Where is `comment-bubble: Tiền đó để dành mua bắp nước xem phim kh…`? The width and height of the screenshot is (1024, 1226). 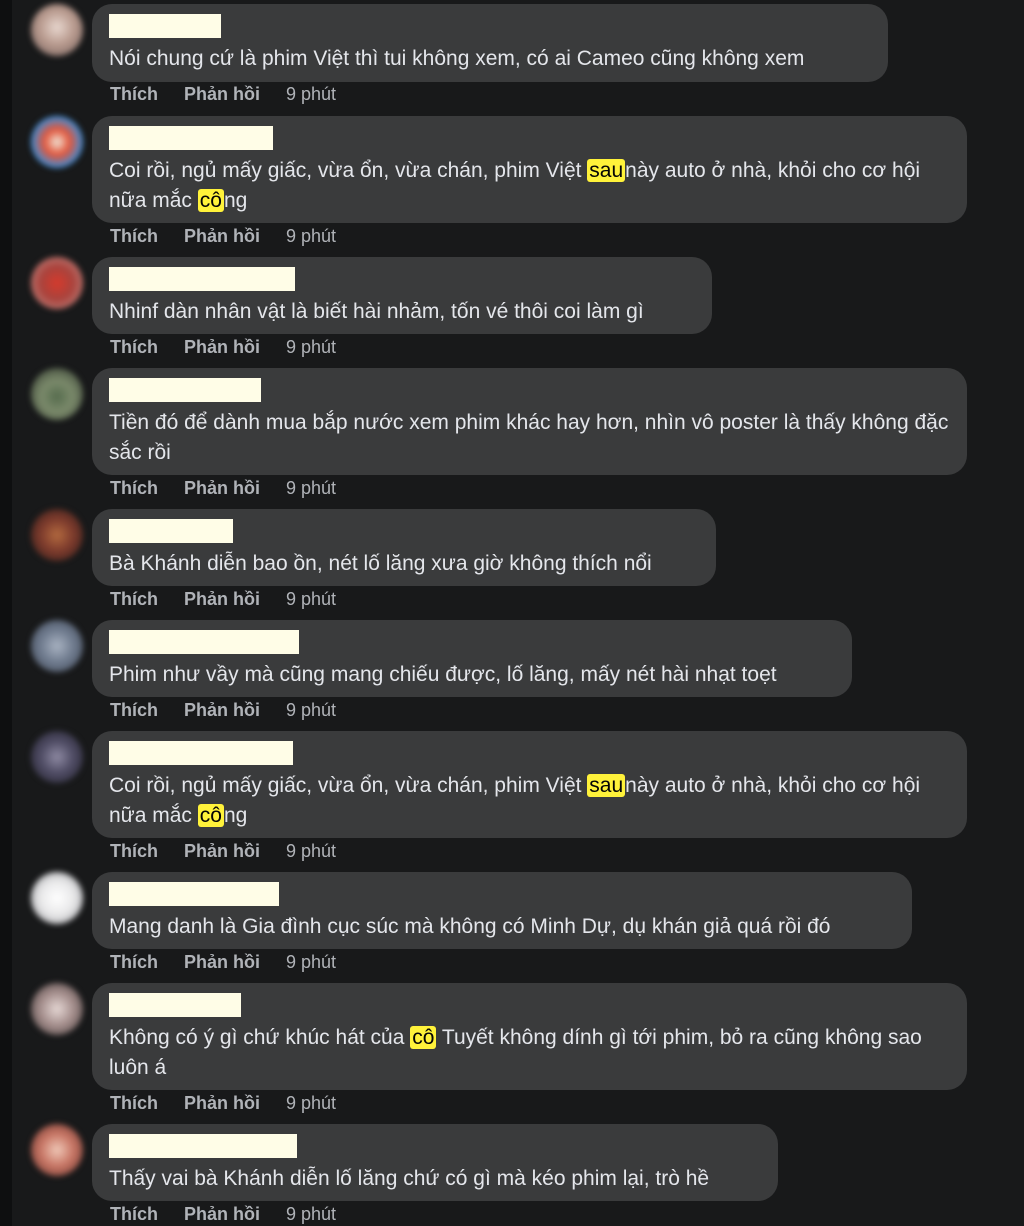 comment-bubble: Tiền đó để dành mua bắp nước xem phim kh… is located at coordinates (529, 421).